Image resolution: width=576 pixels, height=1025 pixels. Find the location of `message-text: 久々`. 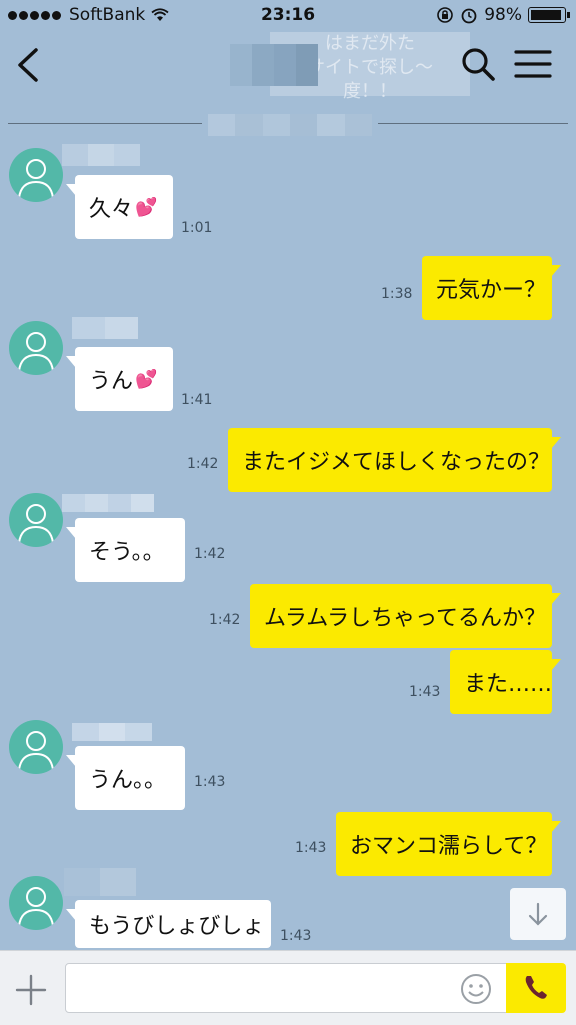

message-text: 久々 is located at coordinates (111, 209).